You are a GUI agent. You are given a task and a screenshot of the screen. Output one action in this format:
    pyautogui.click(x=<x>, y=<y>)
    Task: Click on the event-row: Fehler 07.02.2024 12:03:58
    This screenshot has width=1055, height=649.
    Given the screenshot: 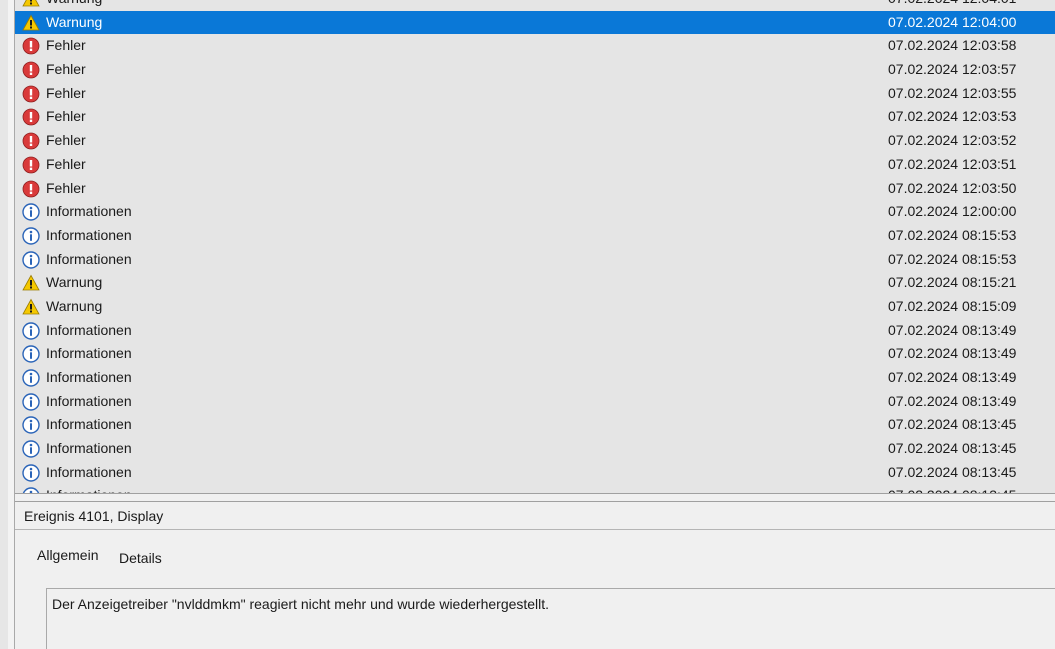 What is the action you would take?
    pyautogui.click(x=535, y=46)
    